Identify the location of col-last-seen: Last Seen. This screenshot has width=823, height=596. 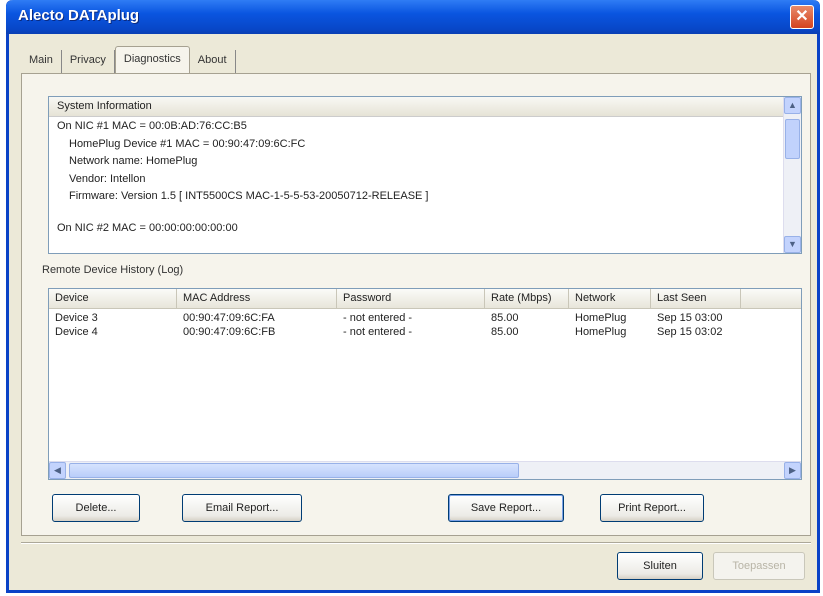
(696, 298).